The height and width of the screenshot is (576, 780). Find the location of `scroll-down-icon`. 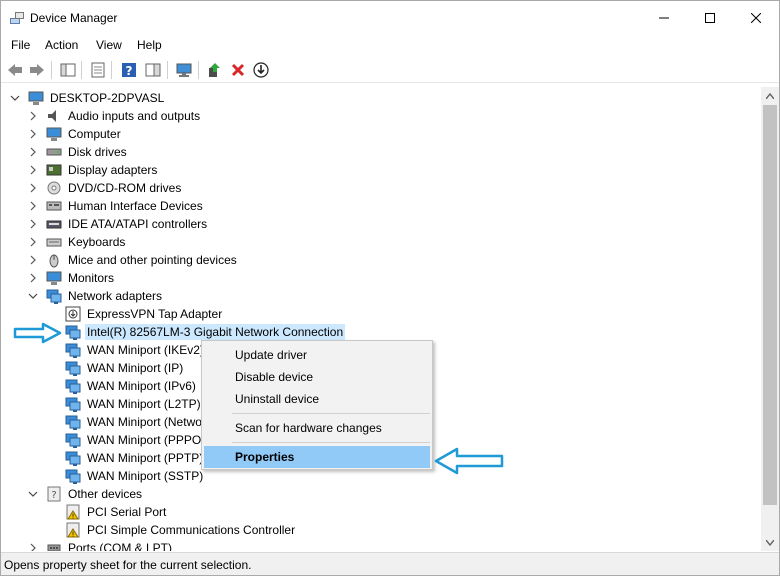

scroll-down-icon is located at coordinates (770, 542).